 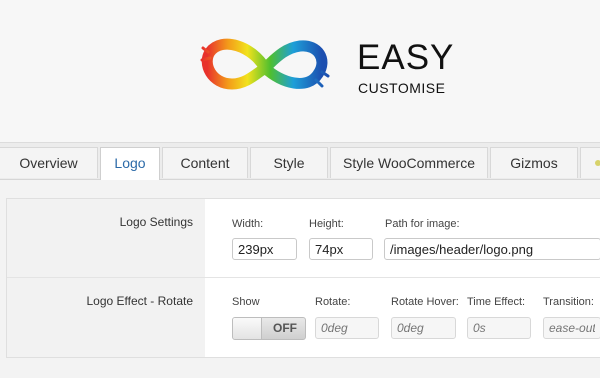 I want to click on path-label: Path for image:, so click(x=422, y=224).